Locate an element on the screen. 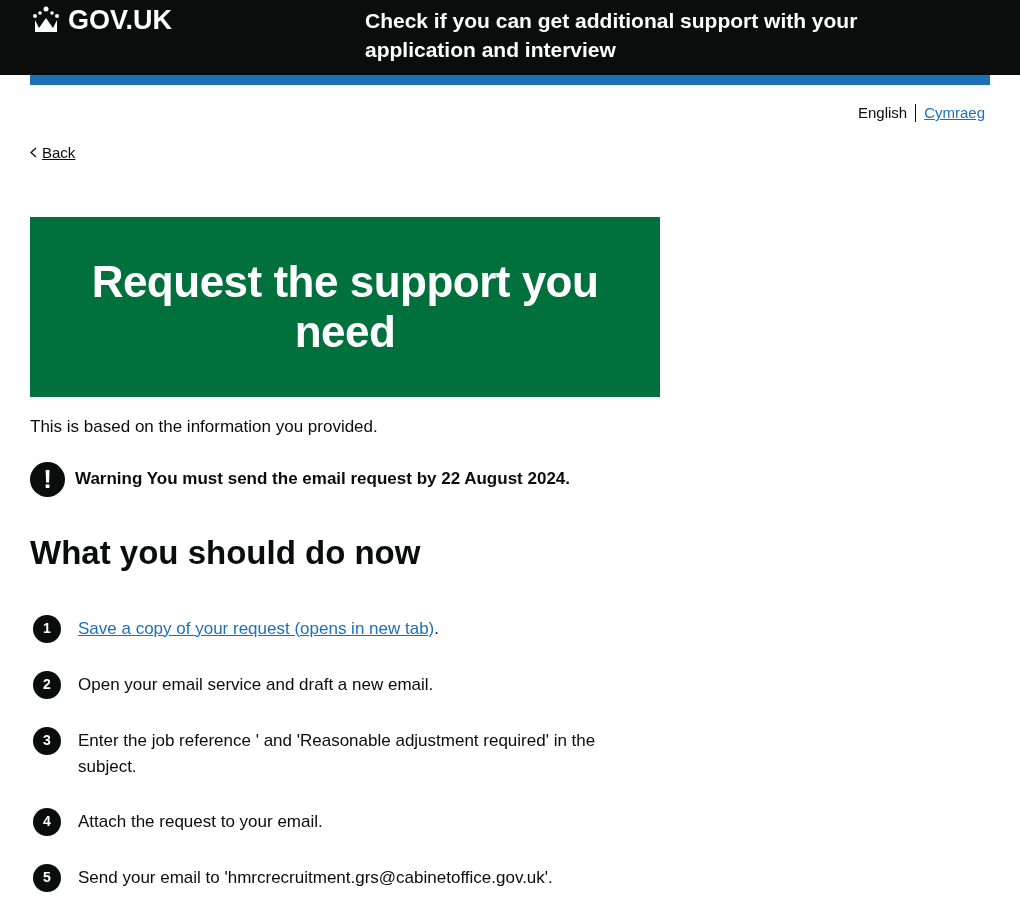 This screenshot has width=1020, height=916. back-link: Back is located at coordinates (59, 152).